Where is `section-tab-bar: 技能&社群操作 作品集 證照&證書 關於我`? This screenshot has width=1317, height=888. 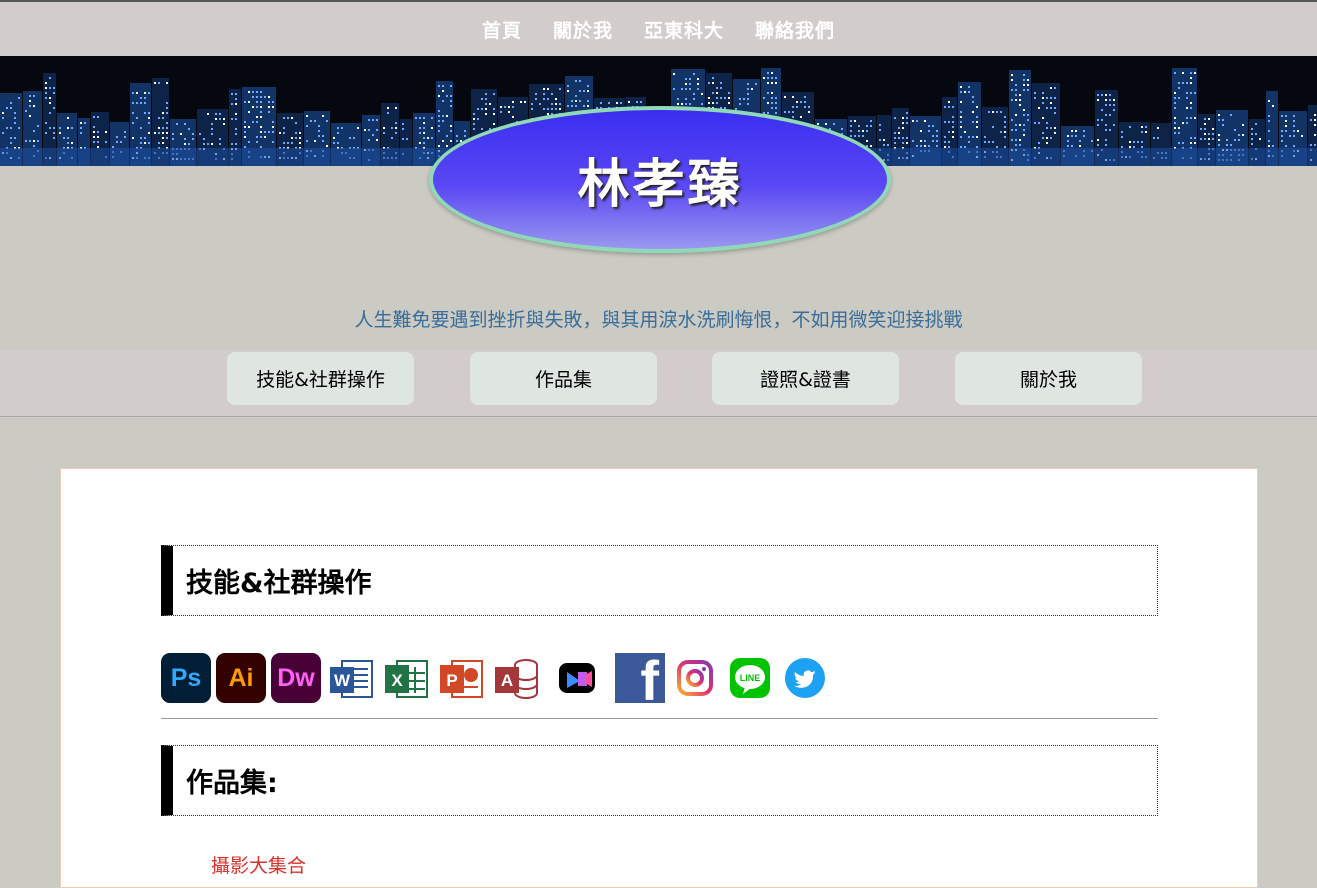 section-tab-bar: 技能&社群操作 作品集 證照&證書 關於我 is located at coordinates (658, 383).